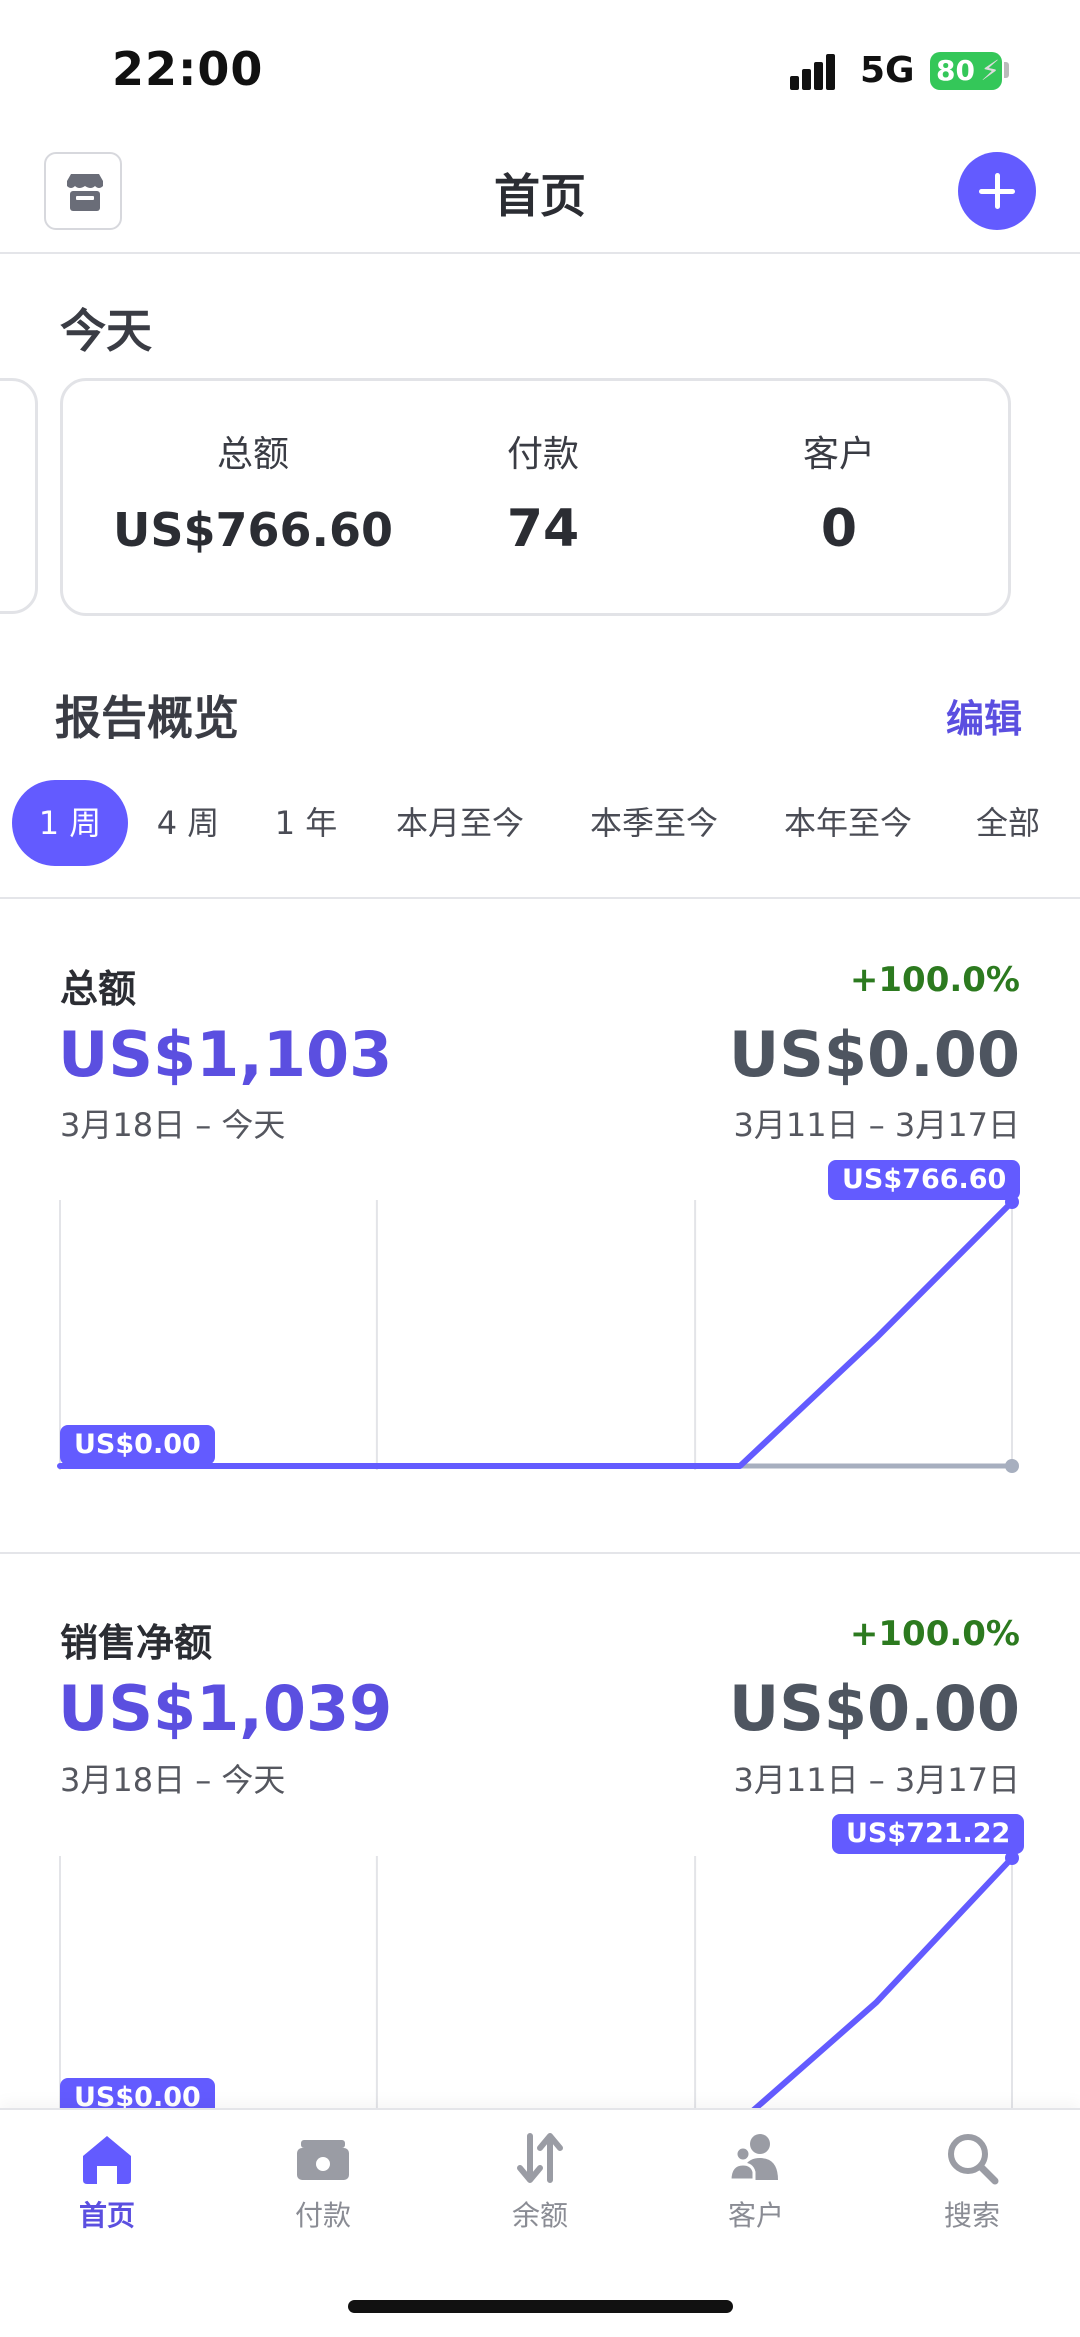 This screenshot has height=2337, width=1080. I want to click on battery-cap, so click(1006, 70).